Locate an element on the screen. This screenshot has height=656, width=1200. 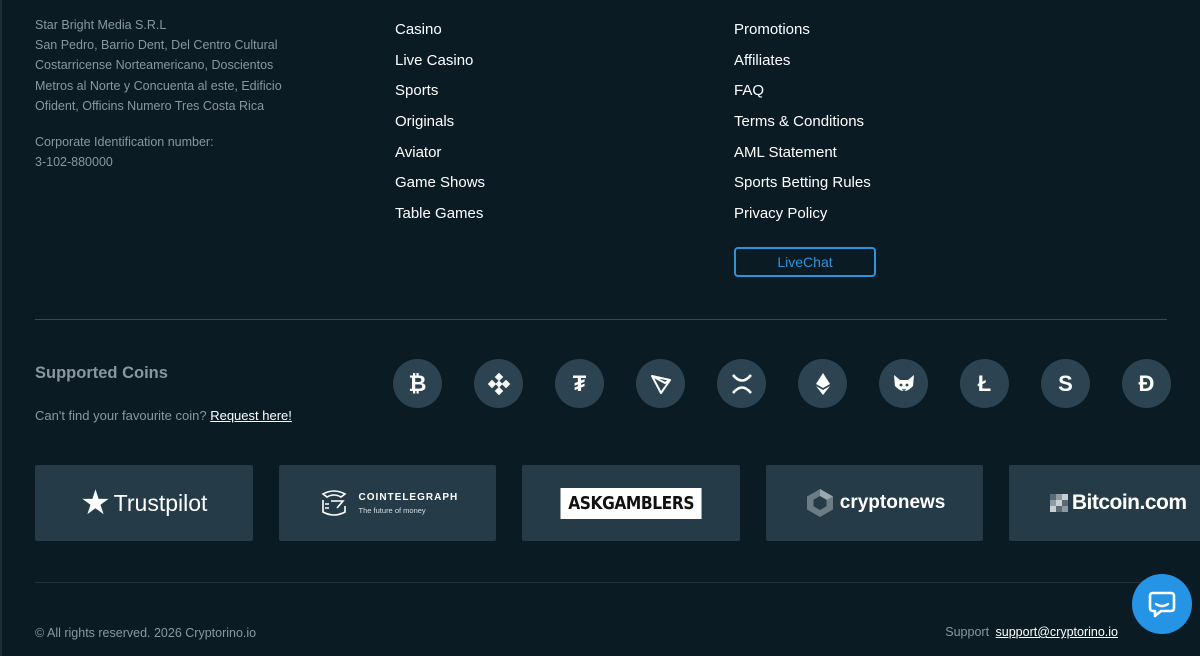
tron-icon is located at coordinates (660, 383).